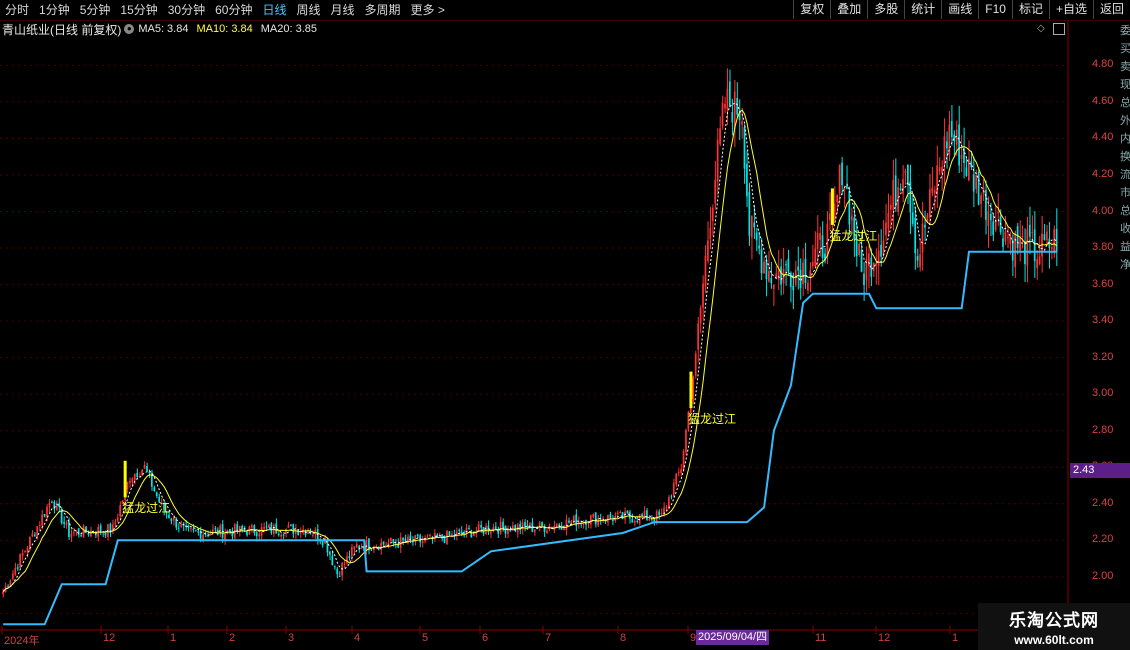 This screenshot has height=650, width=1130. Describe the element at coordinates (95, 10) in the screenshot. I see `period-tab-2: 5分钟` at that location.